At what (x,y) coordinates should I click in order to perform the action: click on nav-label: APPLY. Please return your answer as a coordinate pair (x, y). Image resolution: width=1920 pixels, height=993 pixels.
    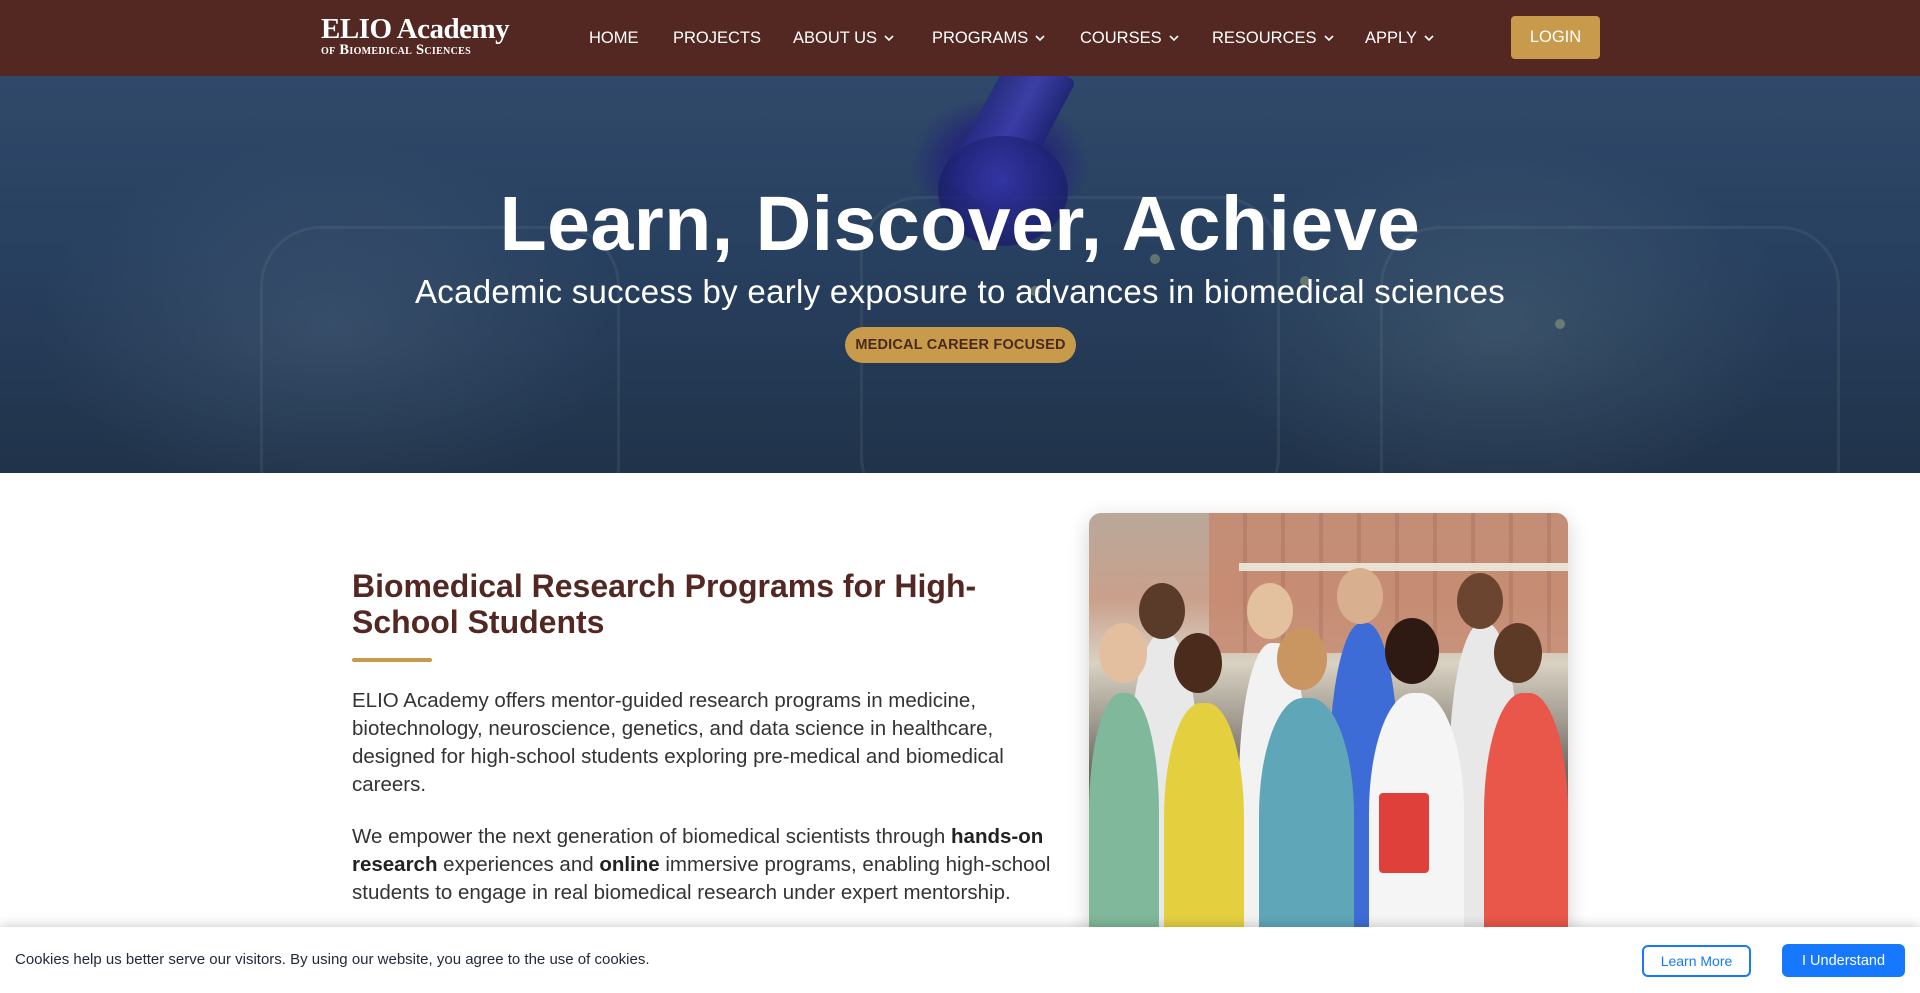
    Looking at the image, I should click on (1391, 38).